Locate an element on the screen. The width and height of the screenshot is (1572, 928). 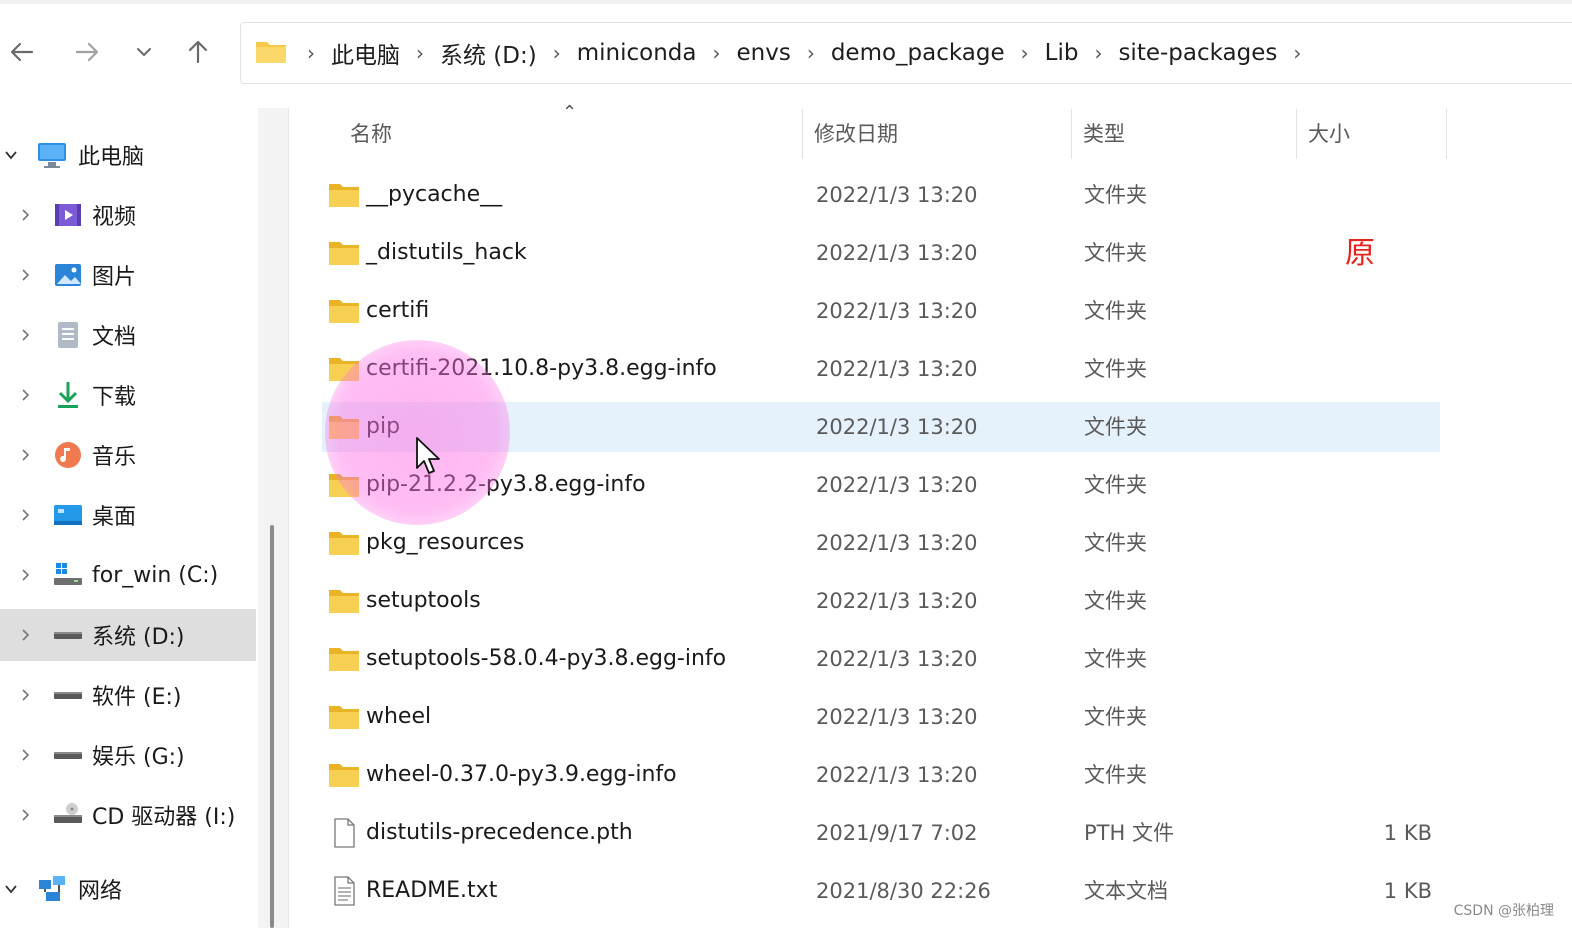
sidebar-item-label: 下载 is located at coordinates (114, 397).